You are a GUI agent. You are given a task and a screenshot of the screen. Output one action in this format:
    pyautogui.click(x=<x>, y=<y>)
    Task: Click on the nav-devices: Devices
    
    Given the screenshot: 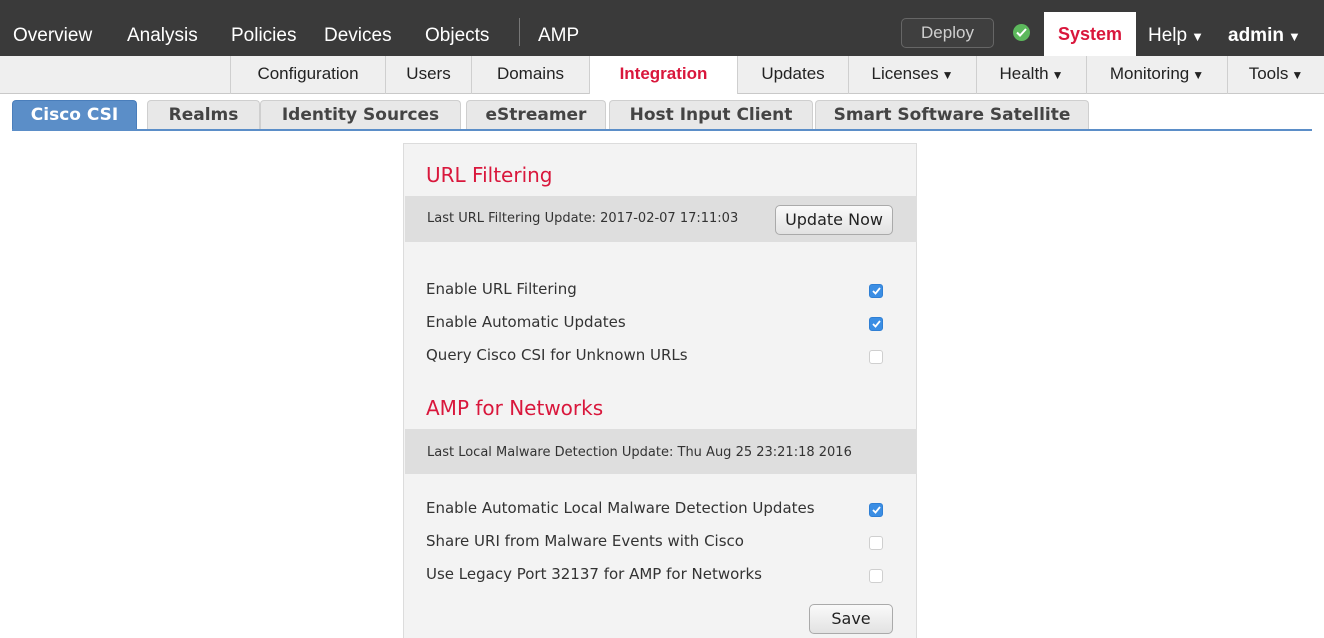 What is the action you would take?
    pyautogui.click(x=358, y=28)
    